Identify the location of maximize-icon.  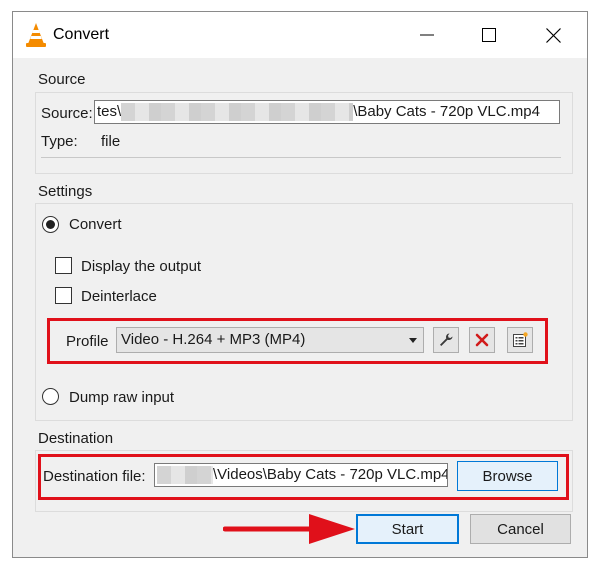
(489, 35).